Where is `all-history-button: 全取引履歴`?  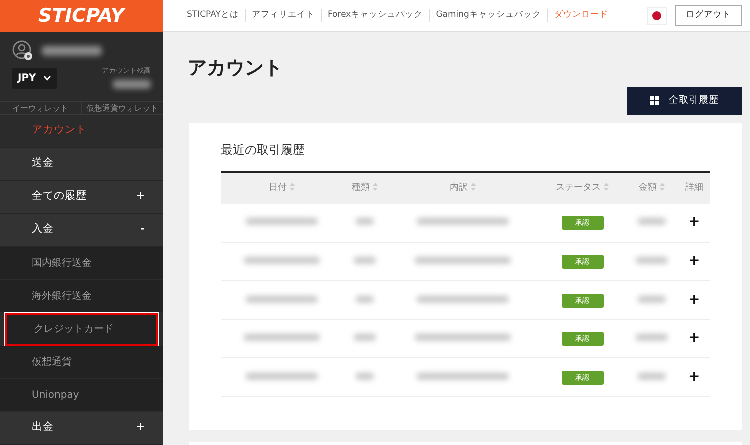
all-history-button: 全取引履歴 is located at coordinates (684, 100).